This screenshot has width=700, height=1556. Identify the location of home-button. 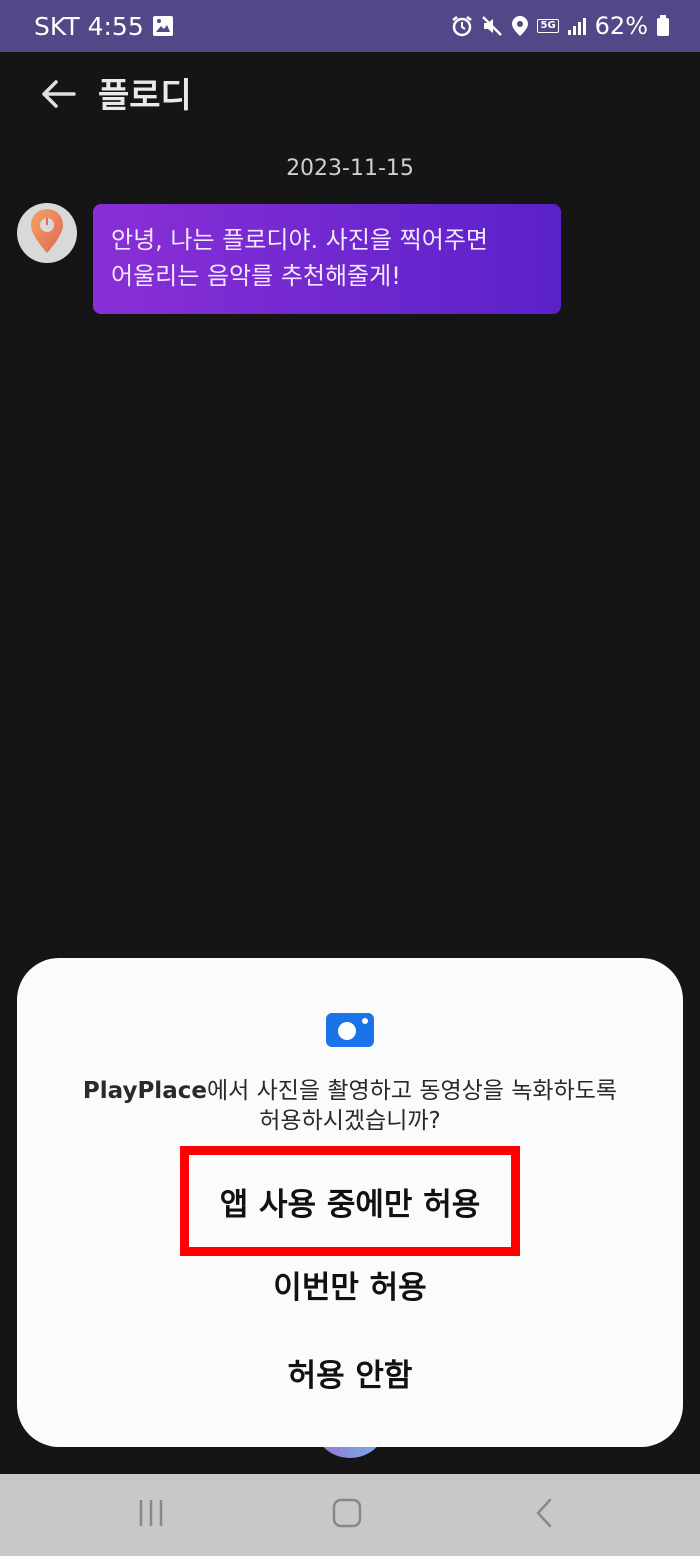
(347, 1515).